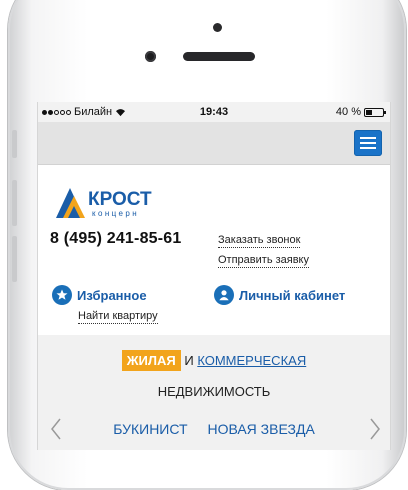 This screenshot has height=490, width=408. Describe the element at coordinates (14, 203) in the screenshot. I see `volume-up-button` at that location.